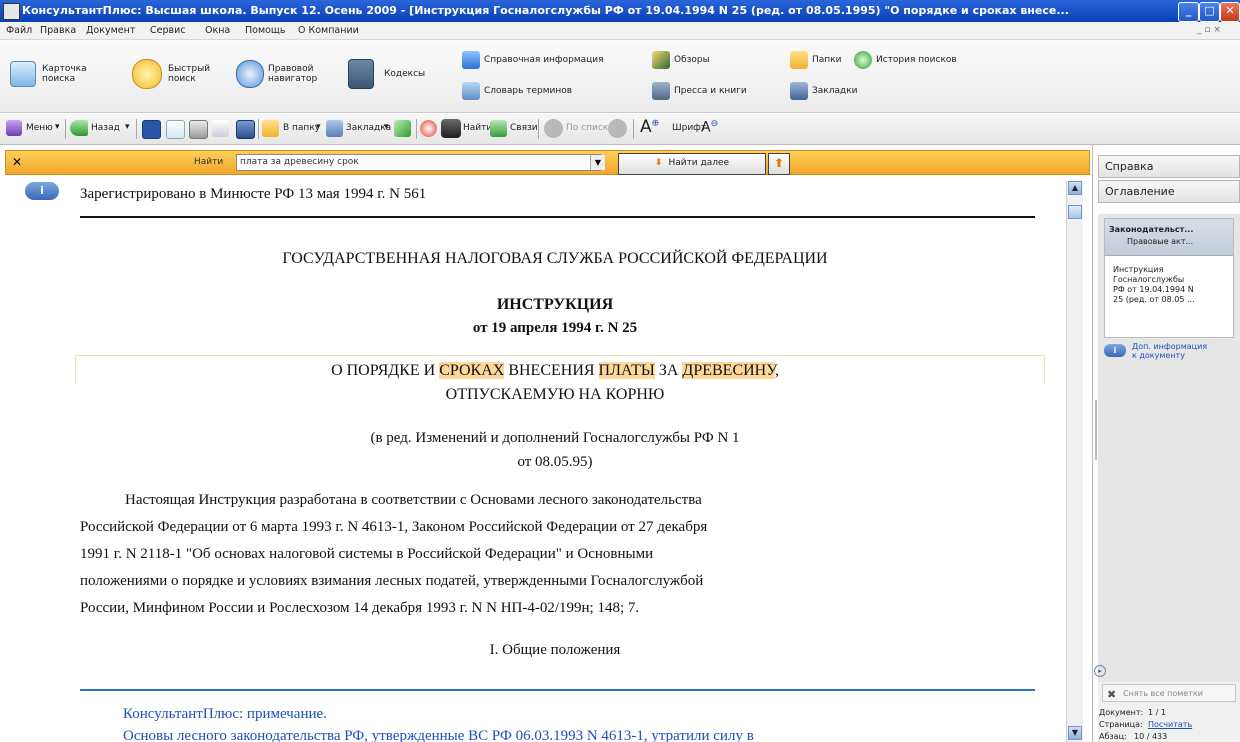  What do you see at coordinates (1075, 212) in the screenshot?
I see `scroll-thumb` at bounding box center [1075, 212].